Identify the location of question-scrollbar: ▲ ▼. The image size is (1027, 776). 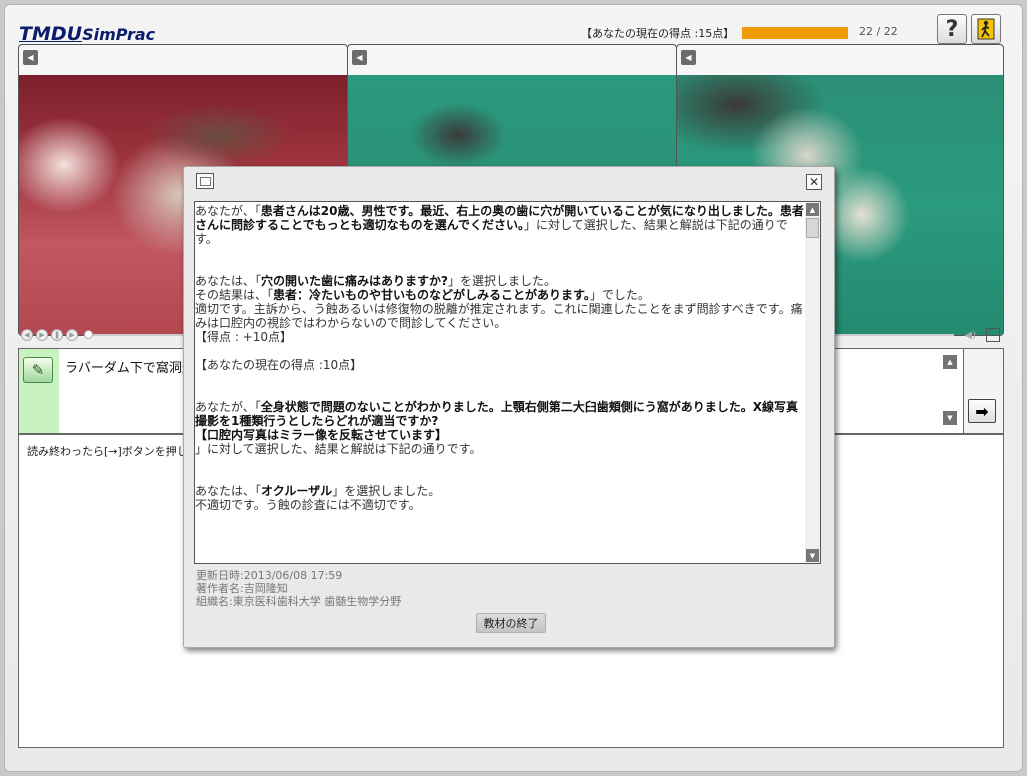
(950, 391).